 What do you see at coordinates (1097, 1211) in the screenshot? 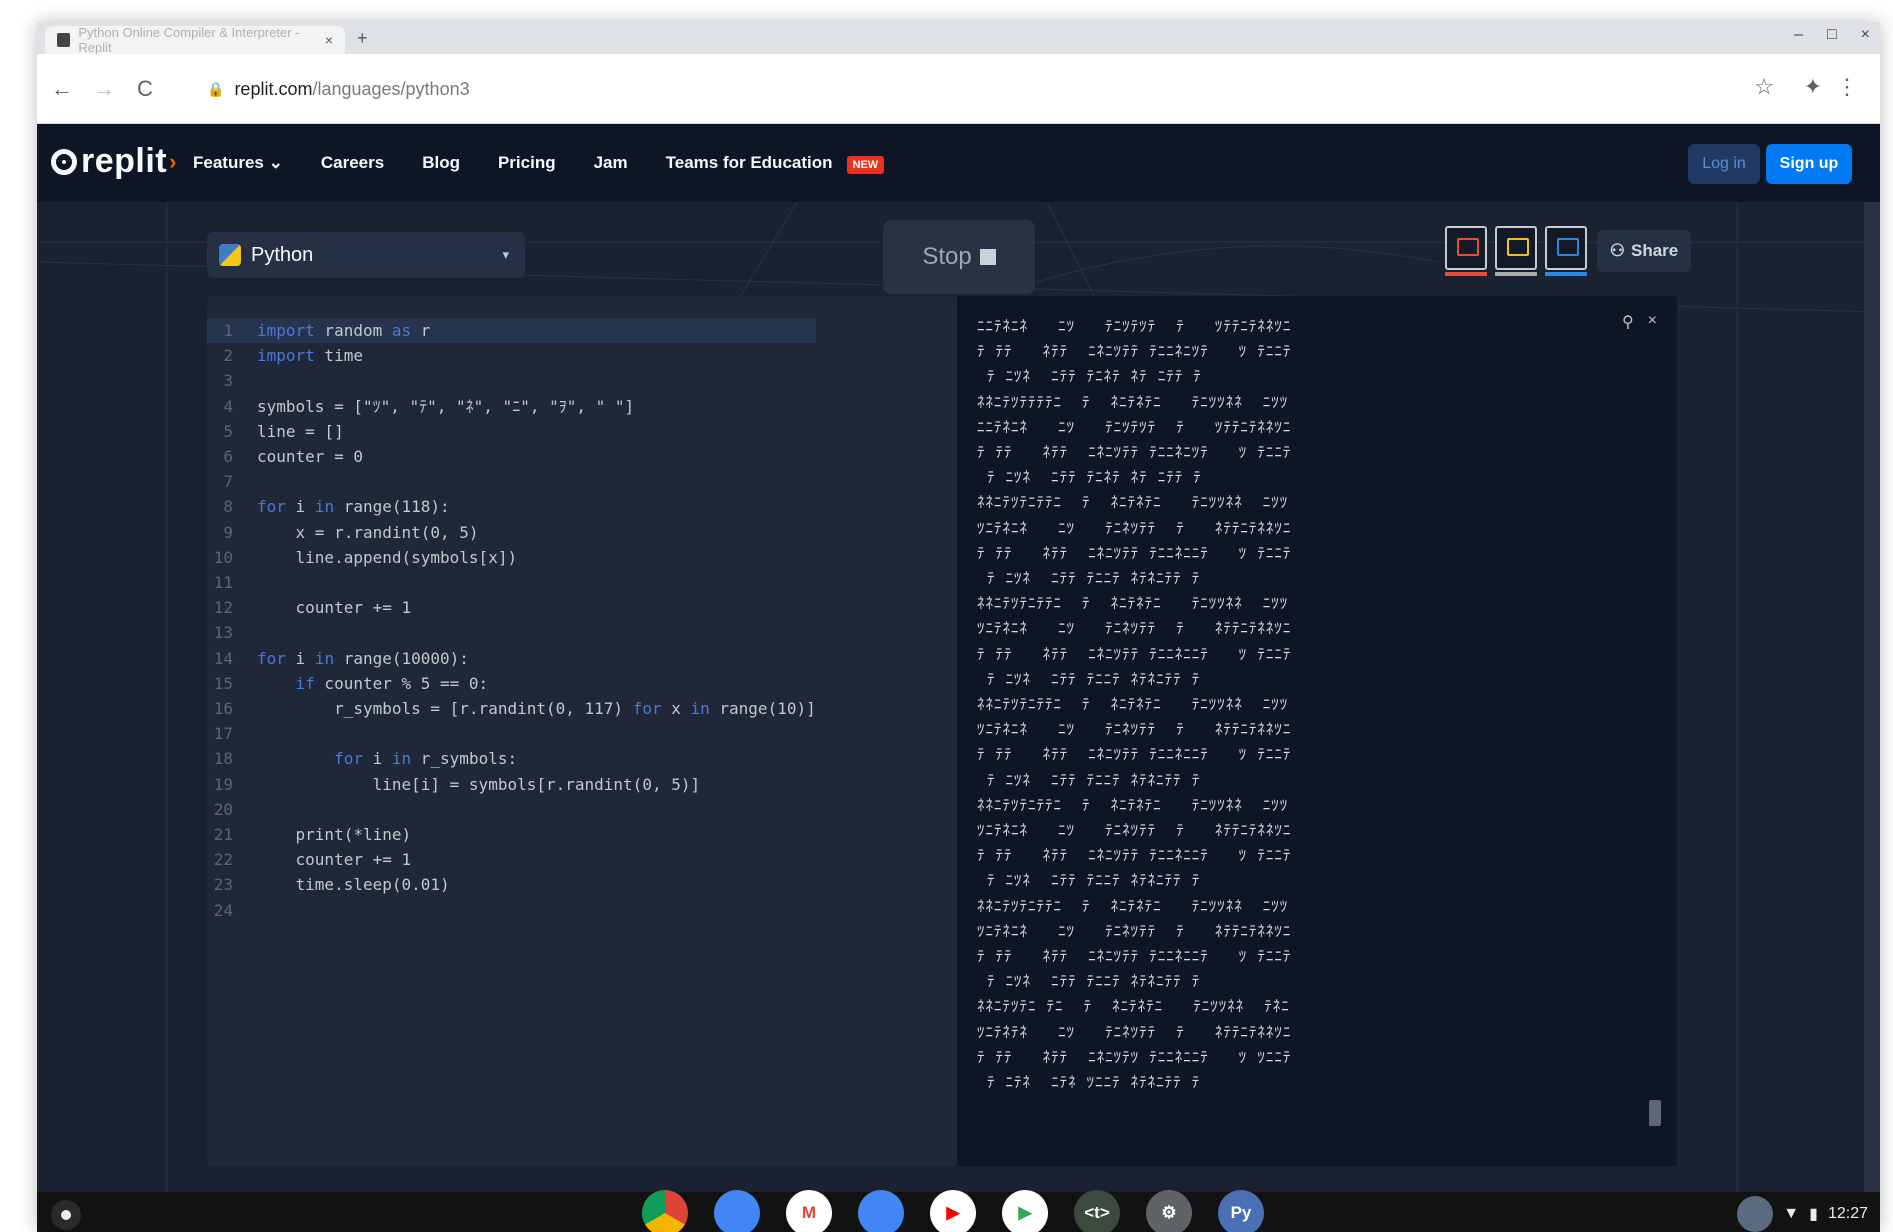
I see `dev-app-icon: <t>` at bounding box center [1097, 1211].